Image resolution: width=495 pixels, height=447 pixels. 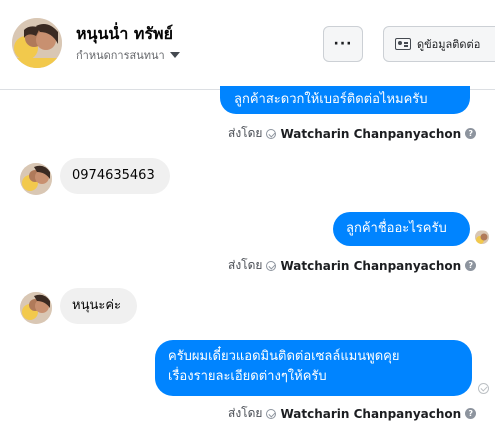 I want to click on message-text-line: เรื่องรายละเอียดต่างๆให้ครับ, so click(x=247, y=376).